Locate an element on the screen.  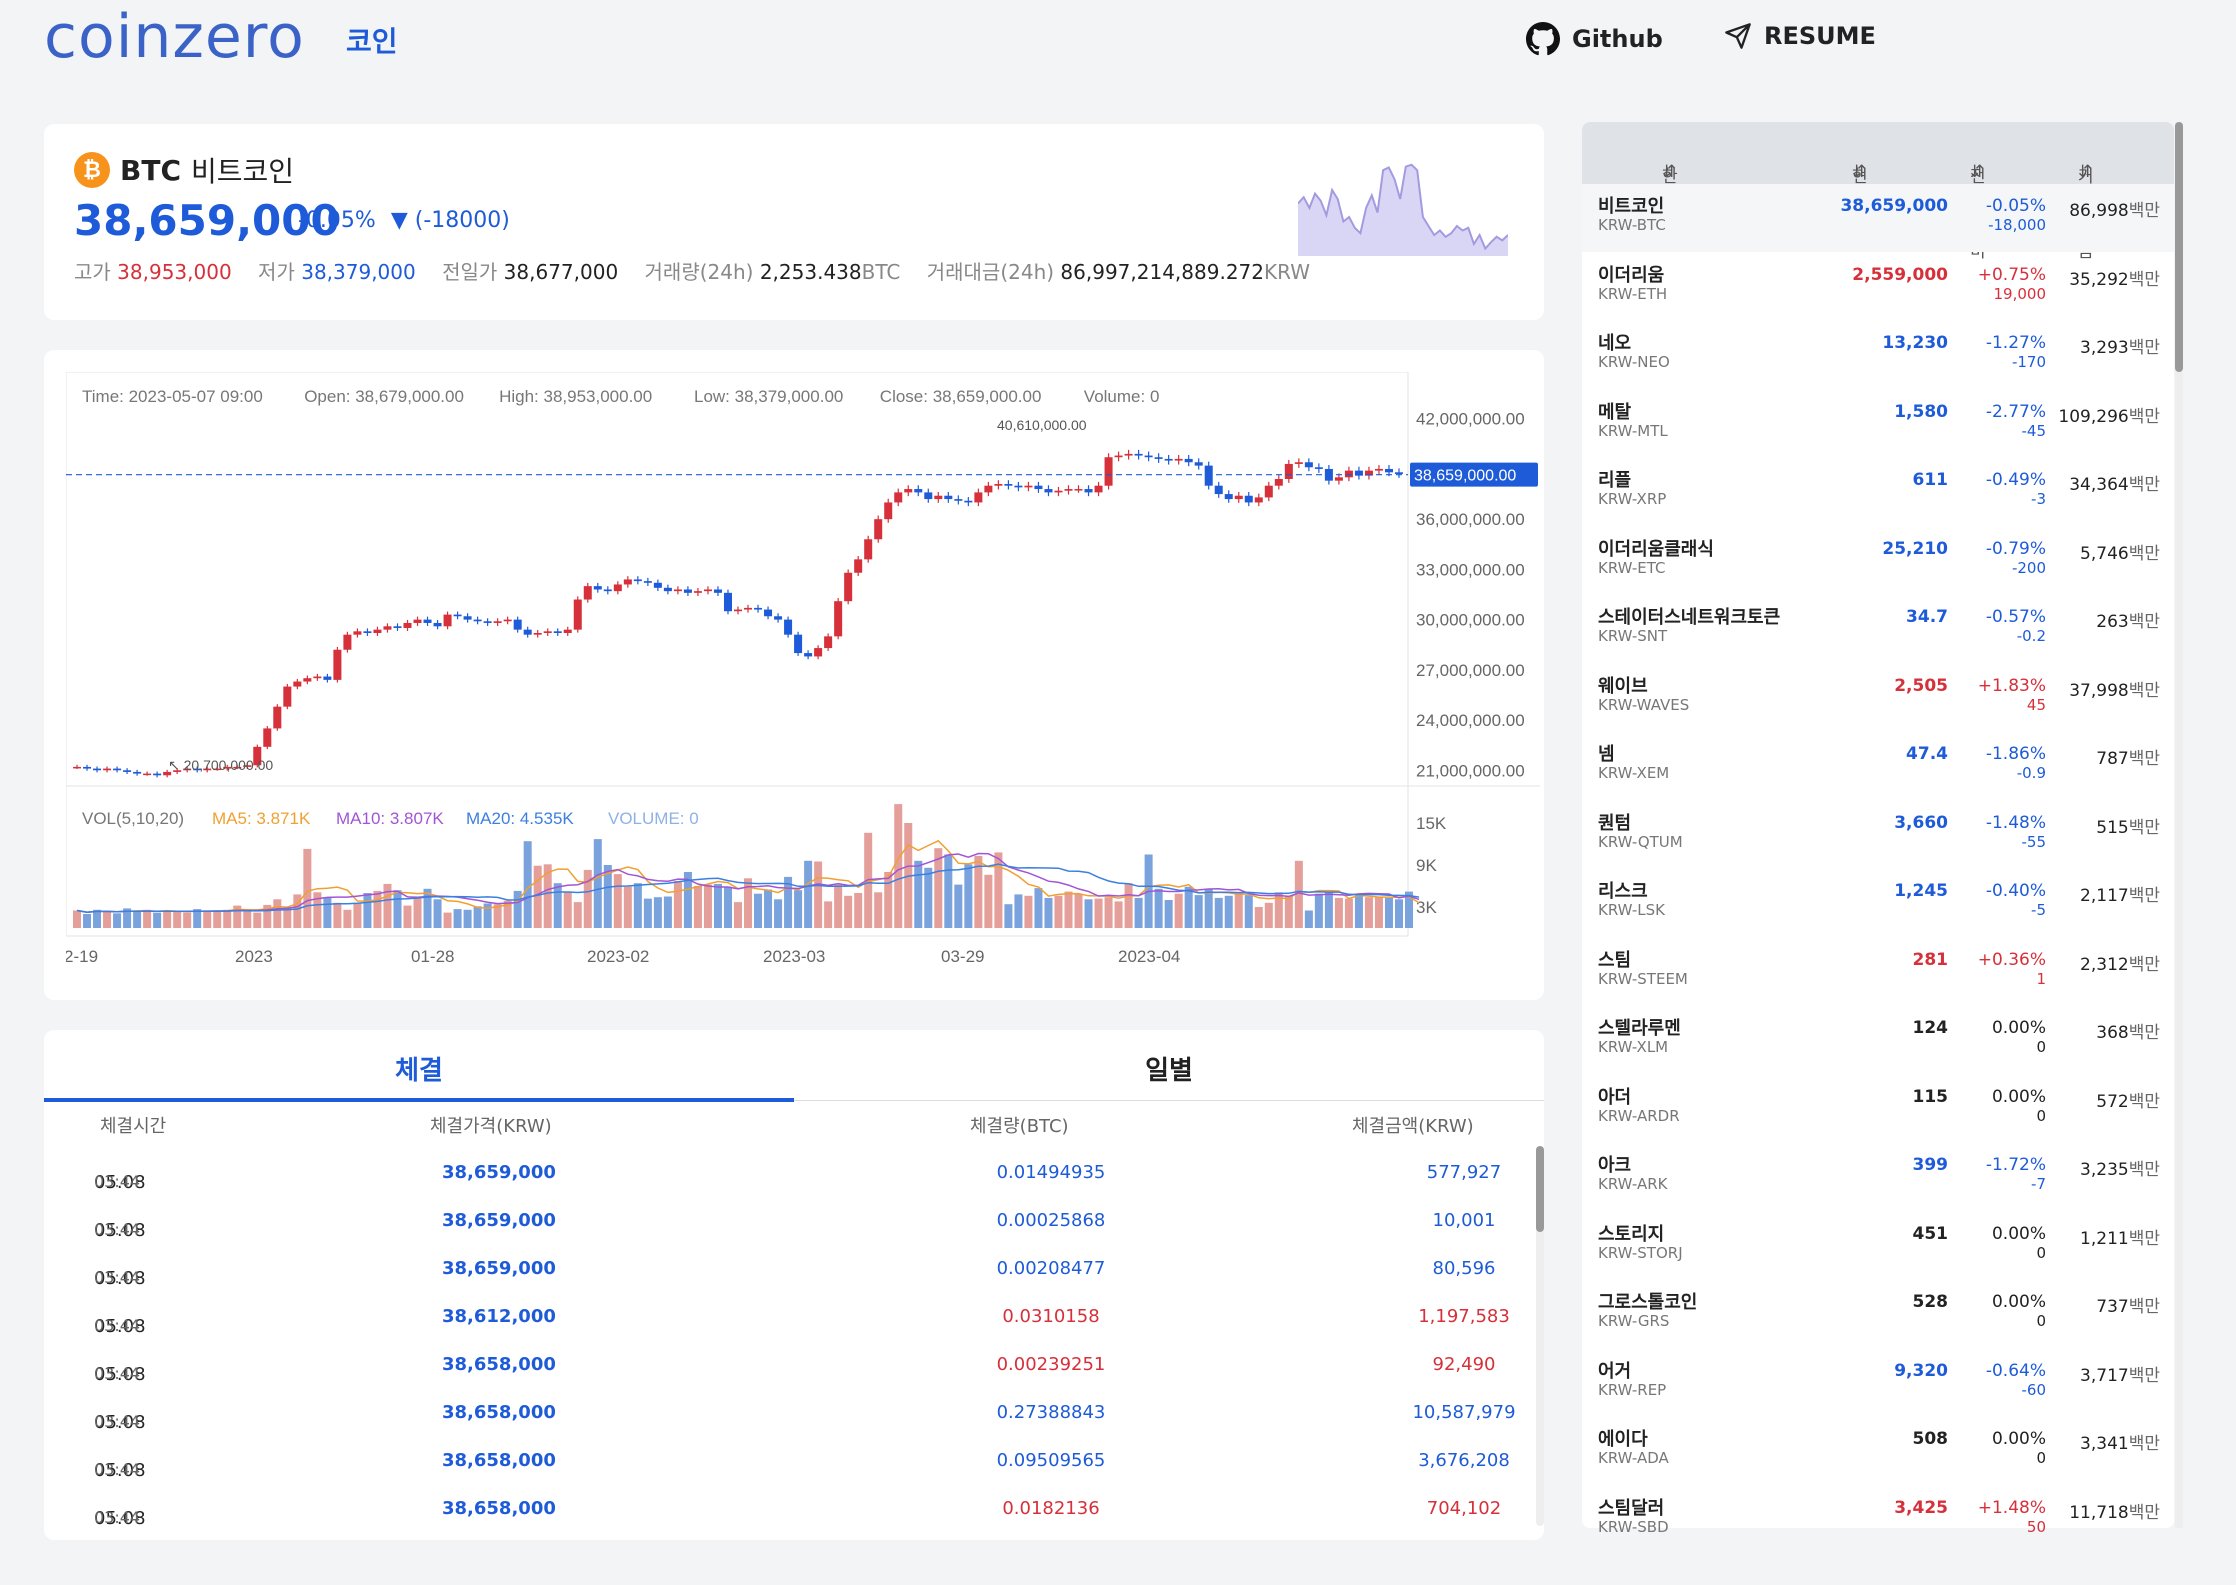
coin-change-rate: 0.00% is located at coordinates (2018, 1439).